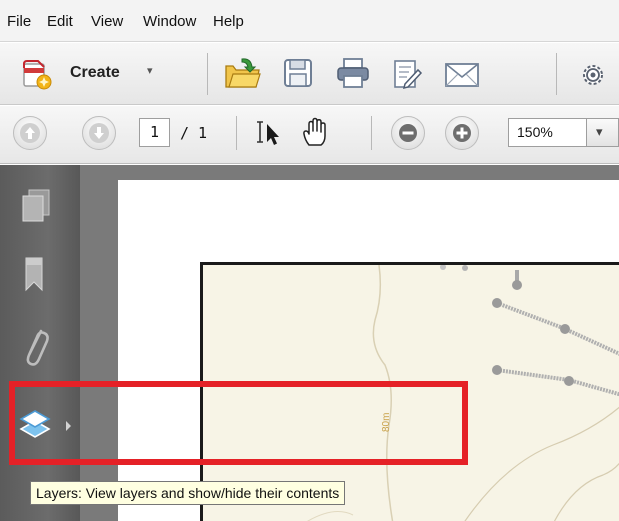 The height and width of the screenshot is (521, 619). What do you see at coordinates (315, 134) in the screenshot?
I see `hand-tool-icon` at bounding box center [315, 134].